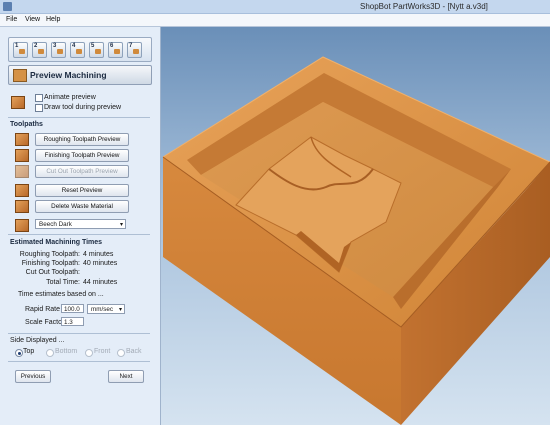 The width and height of the screenshot is (550, 425). What do you see at coordinates (39, 98) in the screenshot?
I see `animate-preview-checkbox` at bounding box center [39, 98].